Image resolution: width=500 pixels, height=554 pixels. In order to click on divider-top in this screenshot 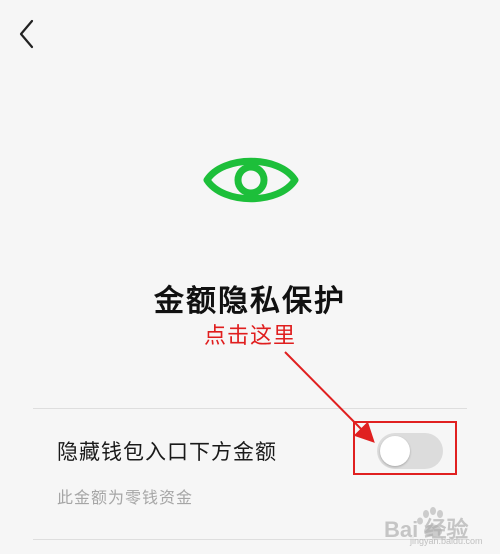, I will do `click(250, 408)`.